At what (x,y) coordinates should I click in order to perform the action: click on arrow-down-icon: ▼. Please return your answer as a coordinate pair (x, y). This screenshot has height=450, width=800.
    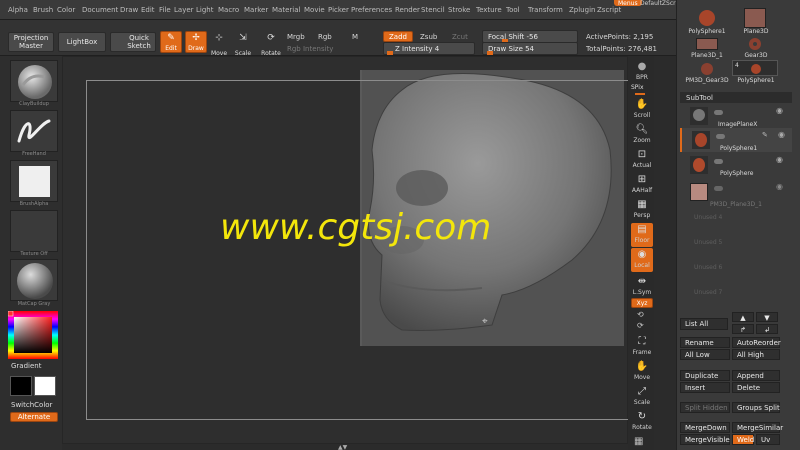
    Looking at the image, I should click on (767, 317).